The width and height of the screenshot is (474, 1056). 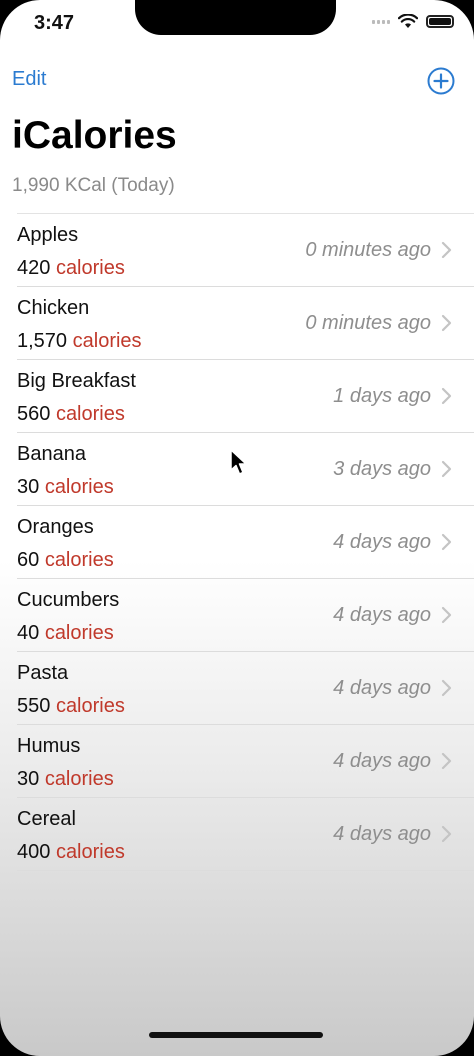 What do you see at coordinates (48, 235) in the screenshot?
I see `food-name: Apples` at bounding box center [48, 235].